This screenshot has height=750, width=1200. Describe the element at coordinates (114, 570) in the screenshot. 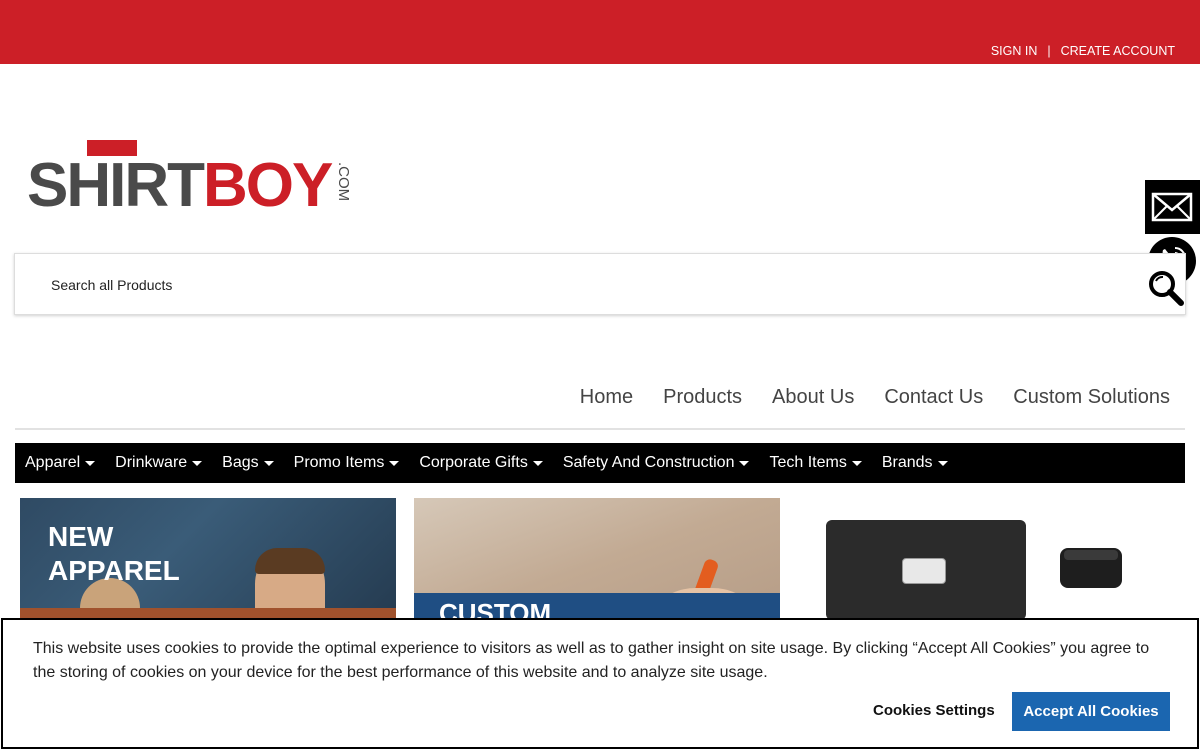

I see `new-apparel-title-line2: APPAREL` at that location.